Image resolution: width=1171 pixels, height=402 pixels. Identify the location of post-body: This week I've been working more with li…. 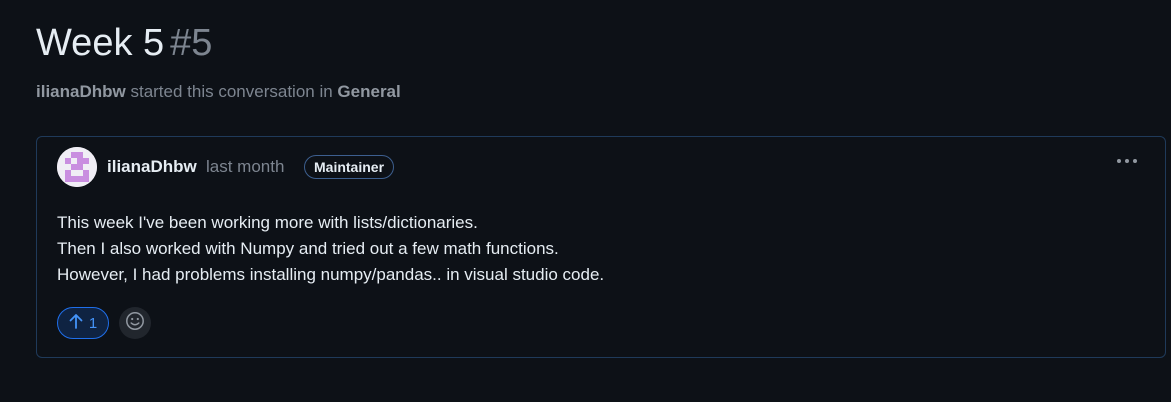
(330, 249).